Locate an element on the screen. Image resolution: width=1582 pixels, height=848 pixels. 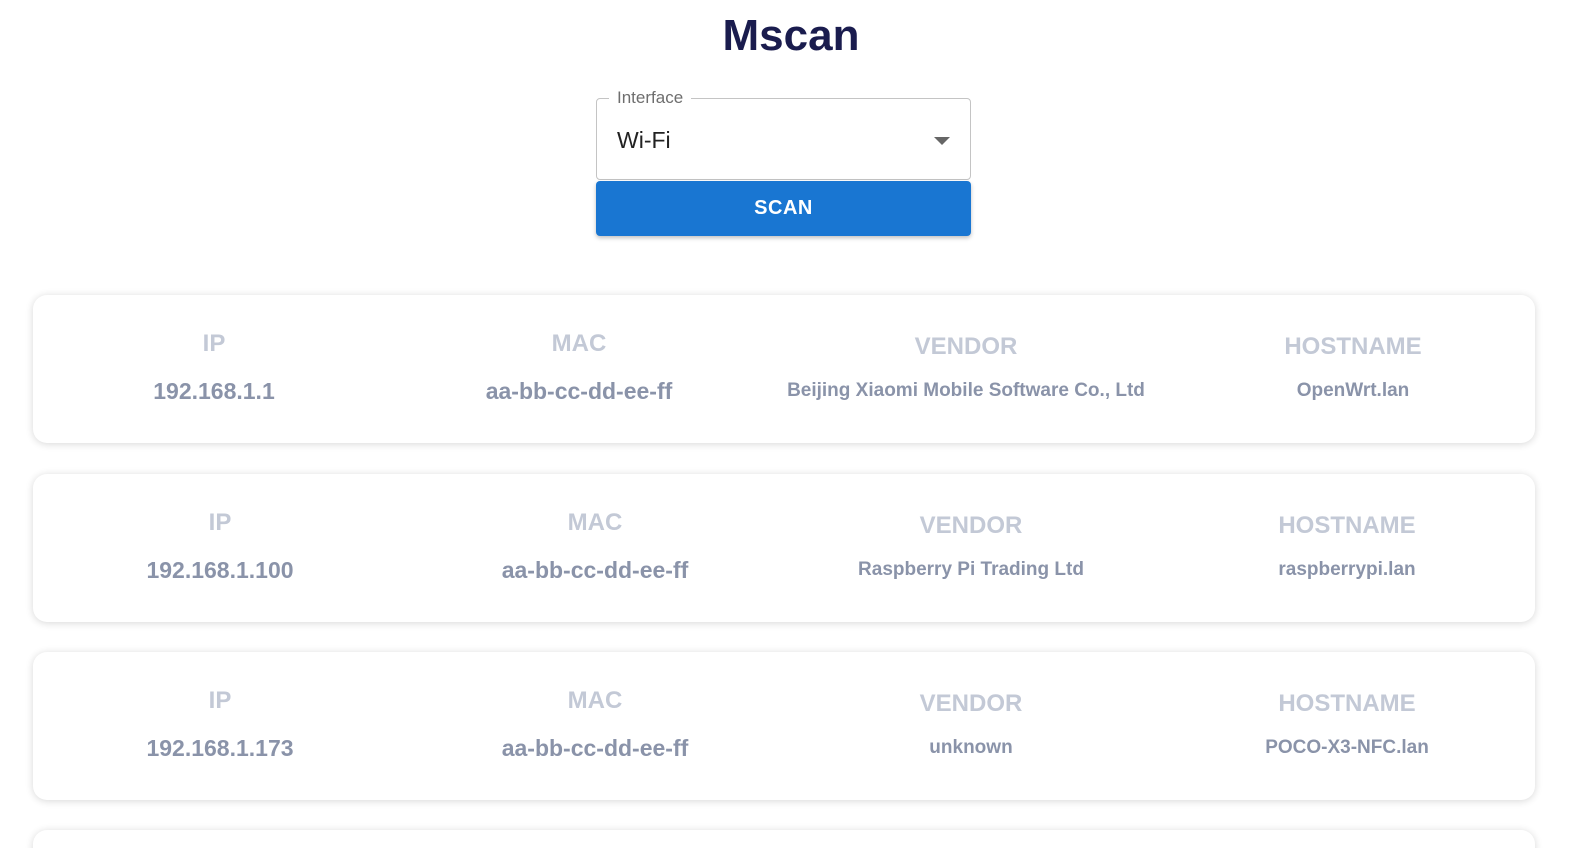
ip-value: 192.168.1.100 is located at coordinates (220, 570).